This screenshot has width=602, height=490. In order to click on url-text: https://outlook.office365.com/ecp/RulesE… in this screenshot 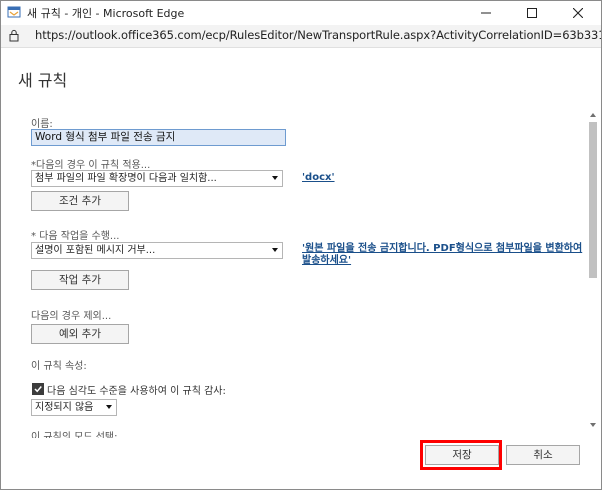, I will do `click(318, 35)`.